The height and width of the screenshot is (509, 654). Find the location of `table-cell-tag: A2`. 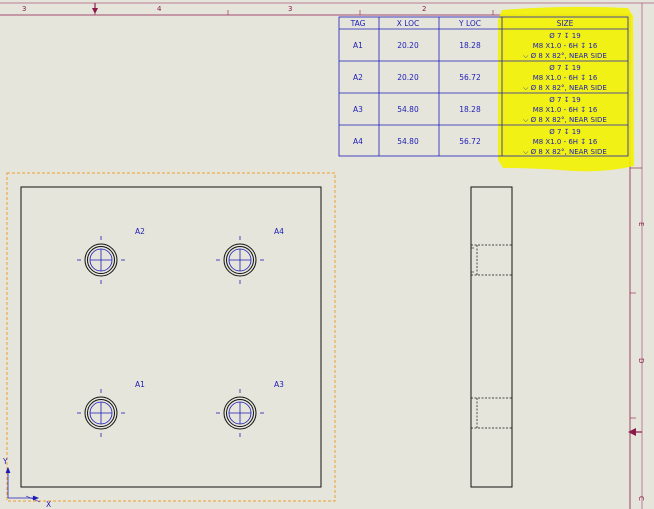

table-cell-tag: A2 is located at coordinates (358, 77).